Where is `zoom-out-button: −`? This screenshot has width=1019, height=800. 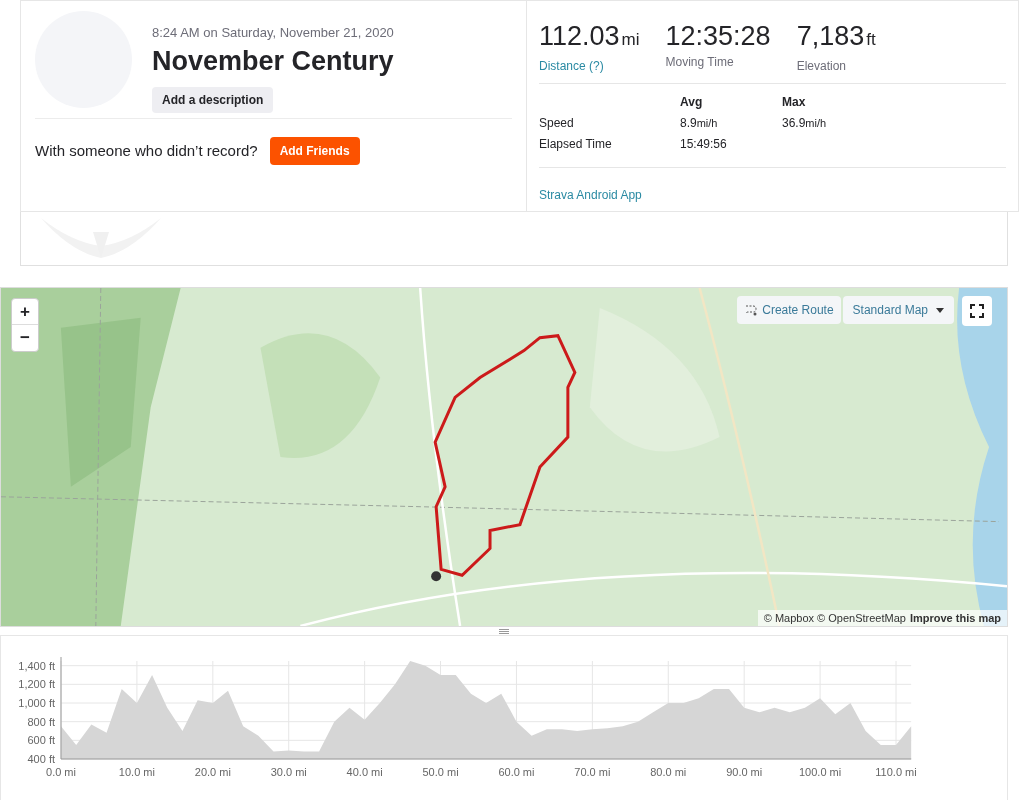
zoom-out-button: − is located at coordinates (25, 338).